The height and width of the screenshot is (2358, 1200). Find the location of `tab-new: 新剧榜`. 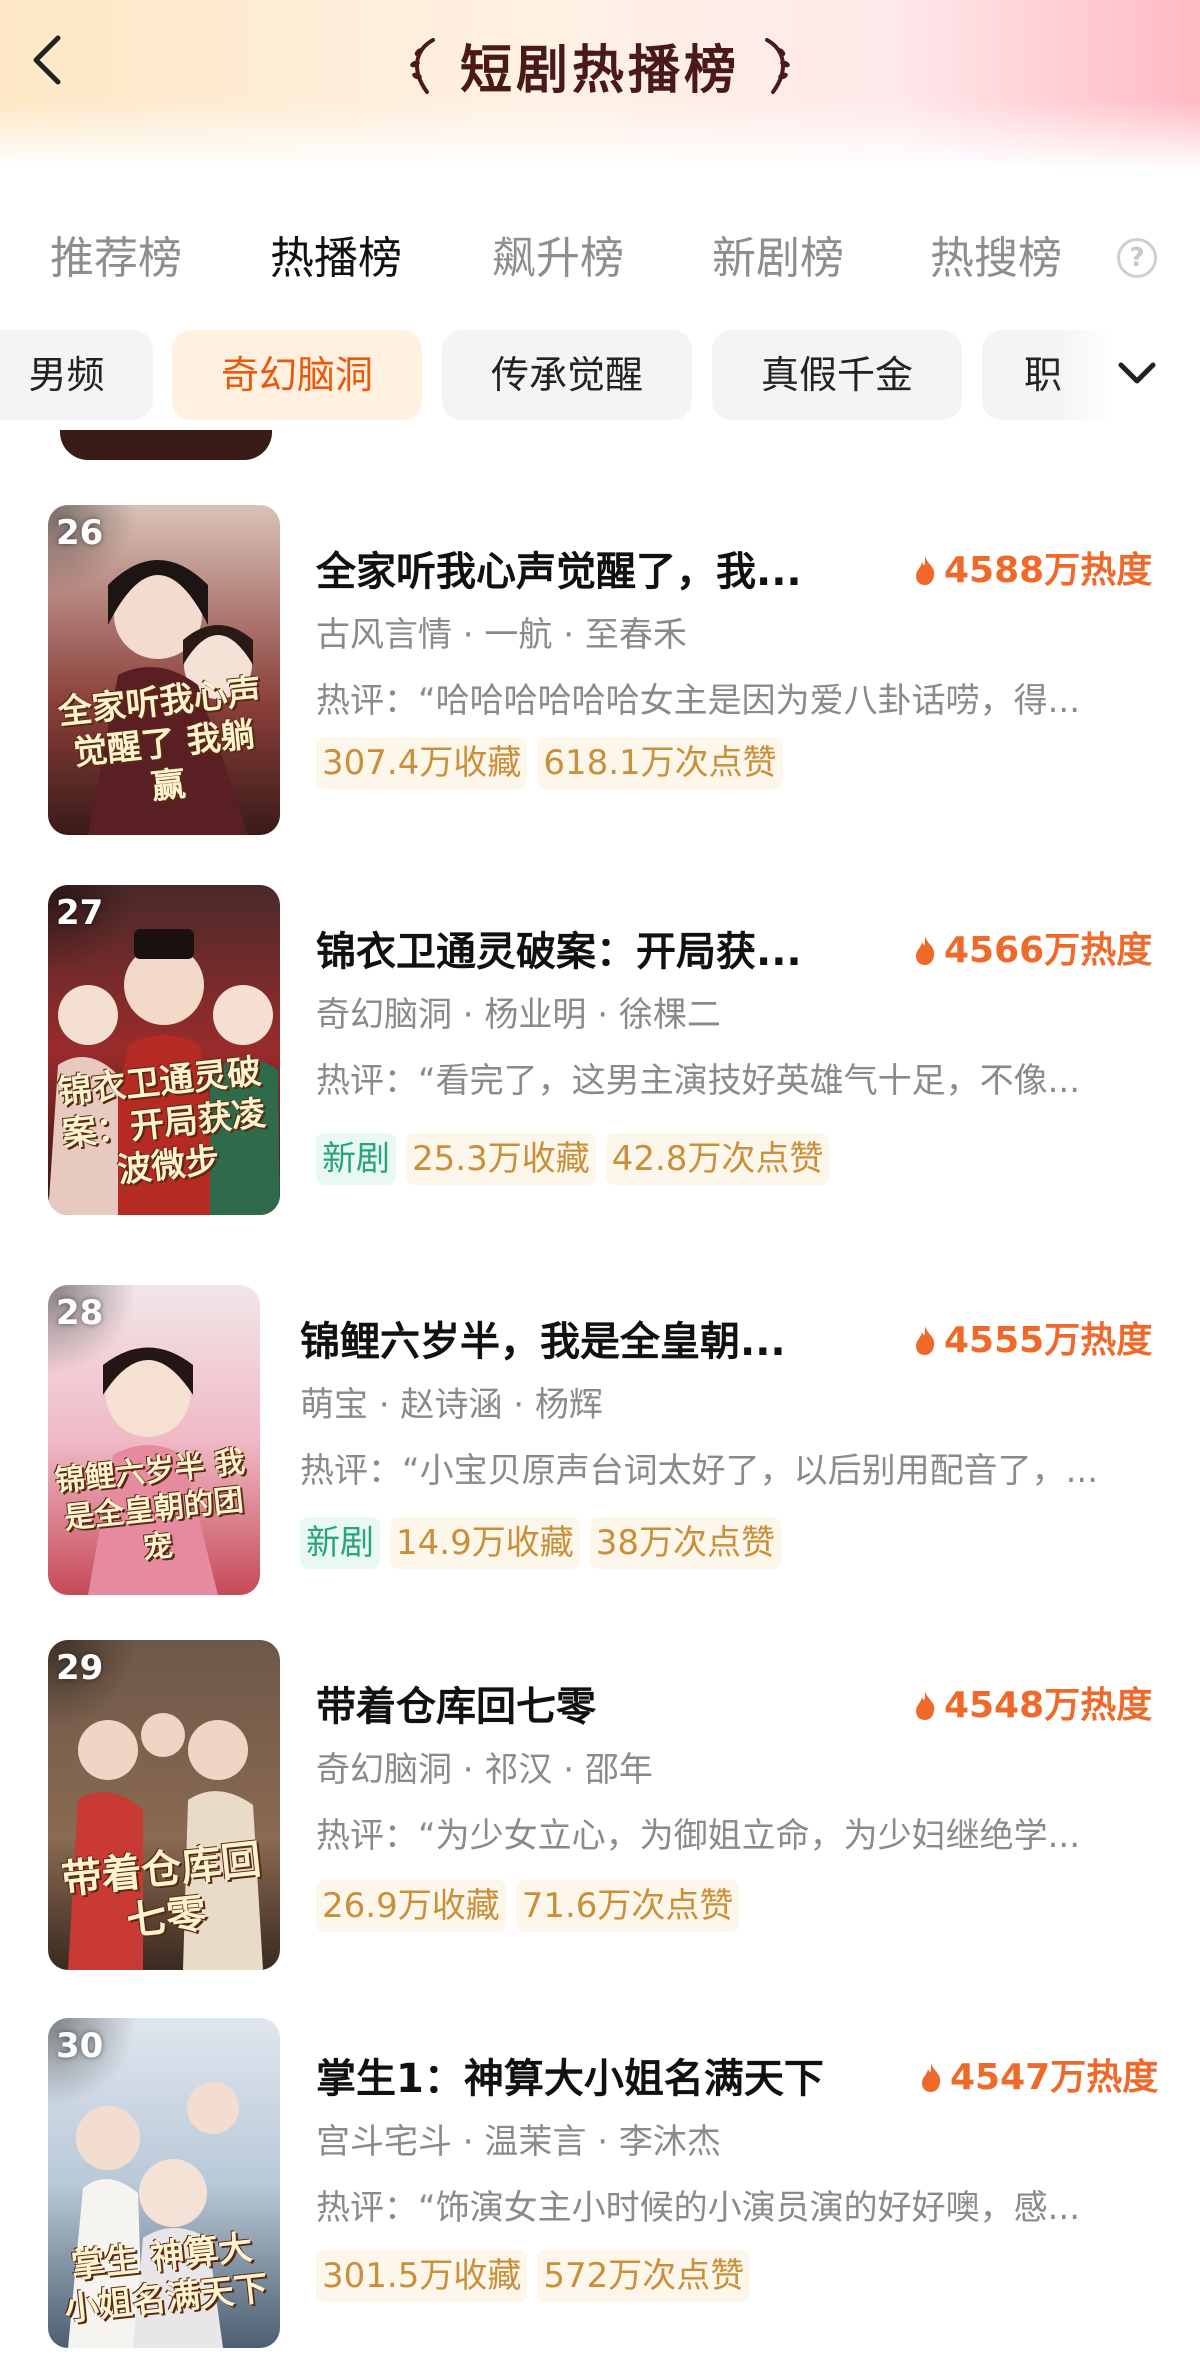

tab-new: 新剧榜 is located at coordinates (778, 254).